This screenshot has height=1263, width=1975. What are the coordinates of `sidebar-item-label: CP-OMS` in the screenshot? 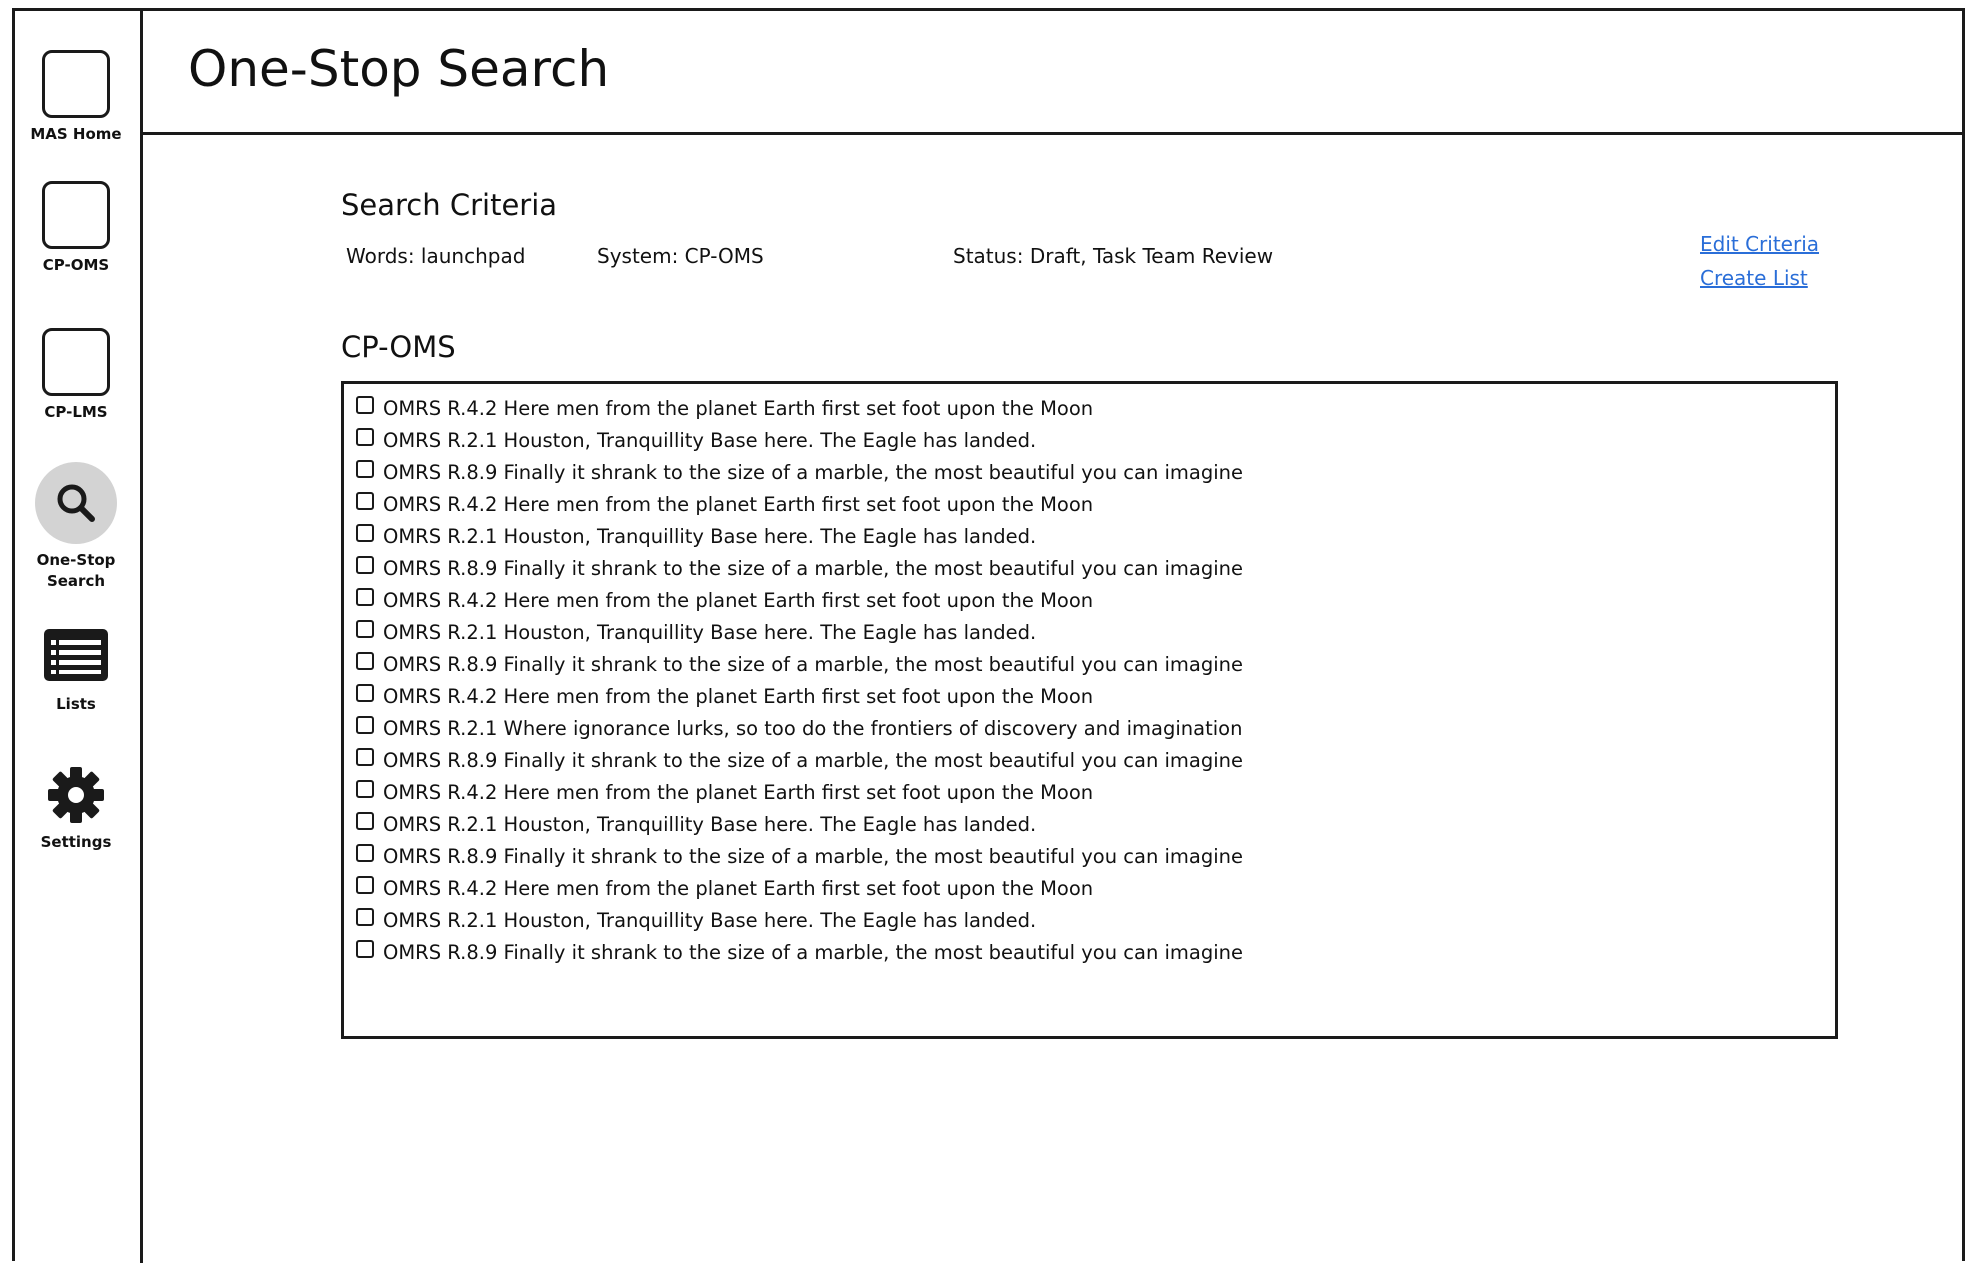 It's located at (76, 265).